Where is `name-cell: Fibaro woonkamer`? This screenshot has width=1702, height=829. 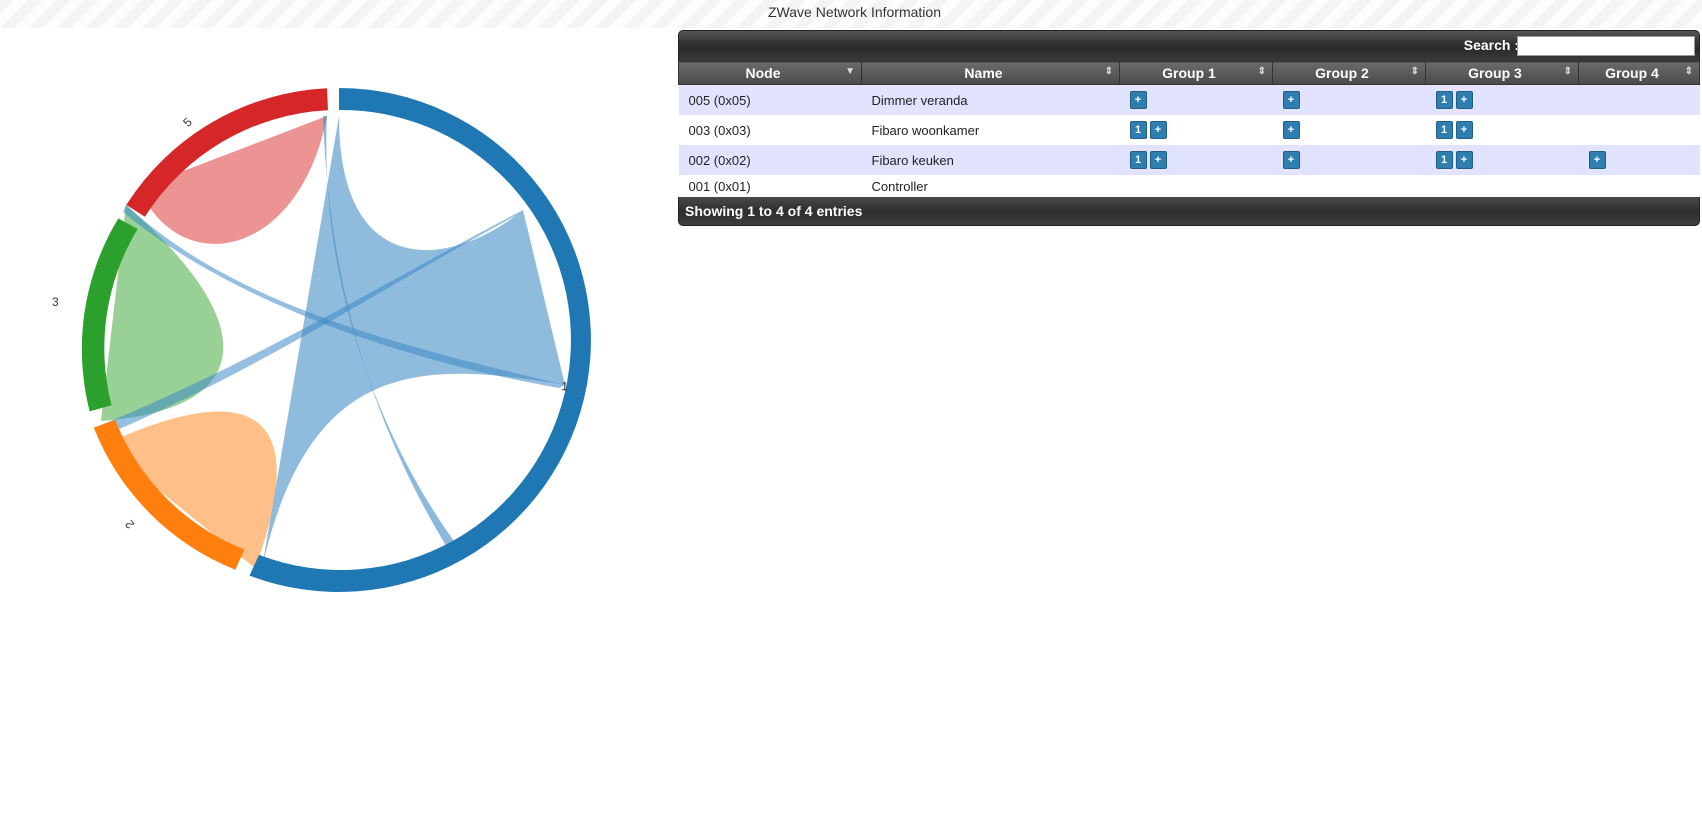
name-cell: Fibaro woonkamer is located at coordinates (990, 130).